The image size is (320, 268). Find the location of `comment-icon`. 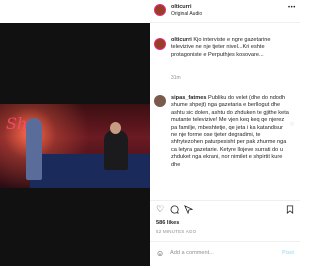

comment-icon is located at coordinates (174, 210).